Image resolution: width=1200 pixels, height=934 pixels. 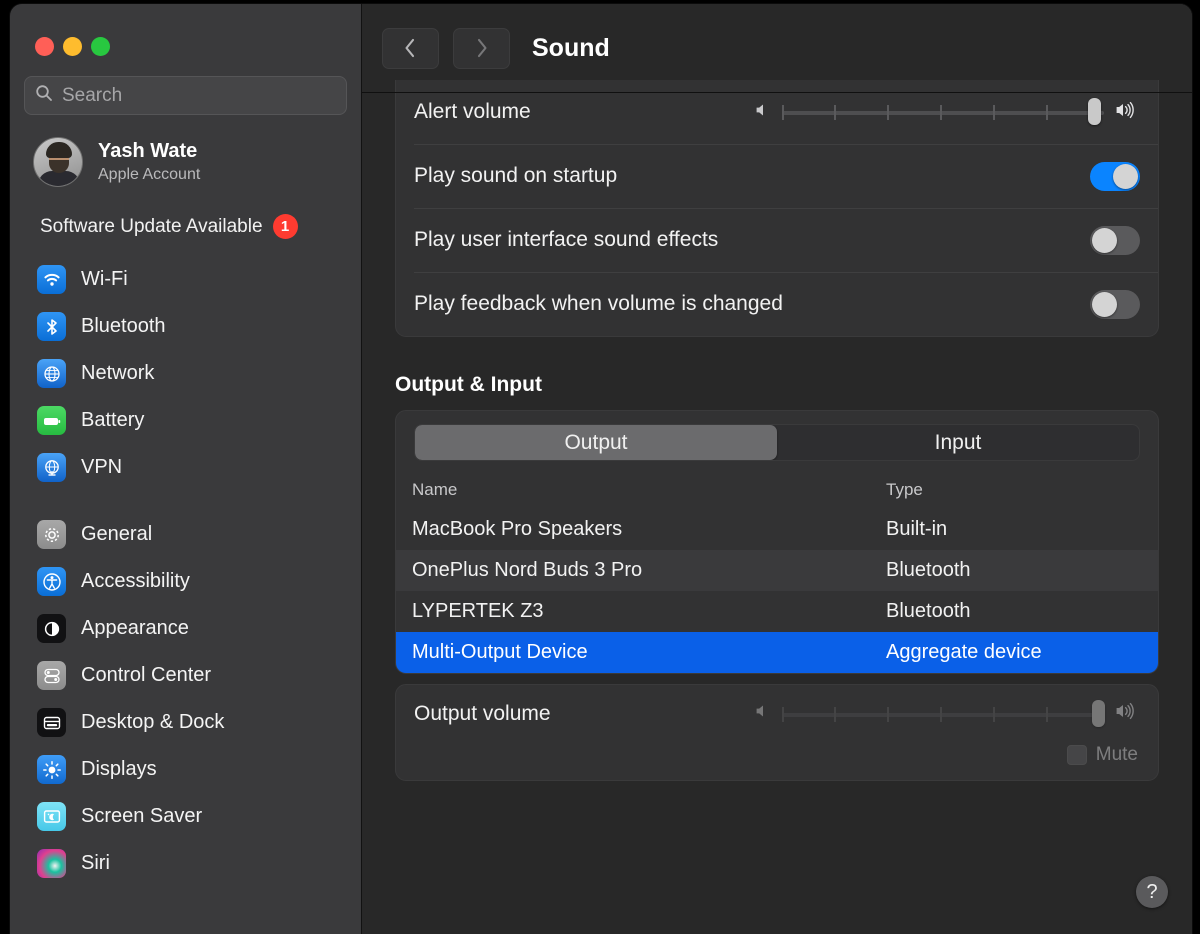 What do you see at coordinates (95, 863) in the screenshot?
I see `sidebar-item-label: Siri` at bounding box center [95, 863].